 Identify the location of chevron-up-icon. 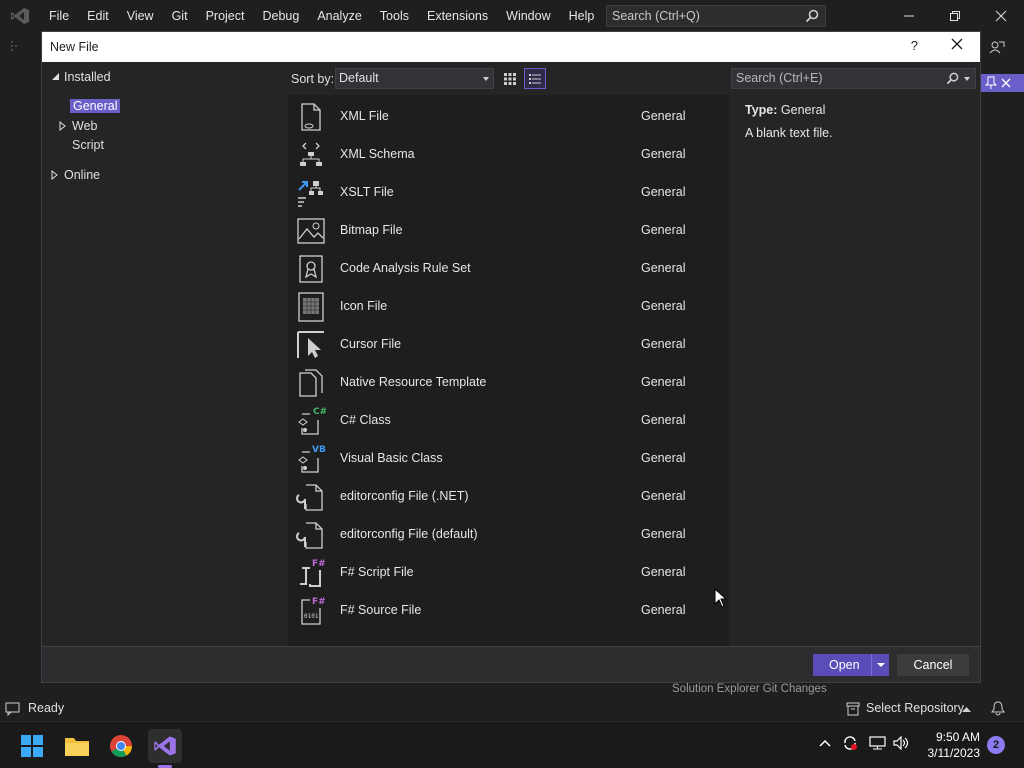
(966, 710).